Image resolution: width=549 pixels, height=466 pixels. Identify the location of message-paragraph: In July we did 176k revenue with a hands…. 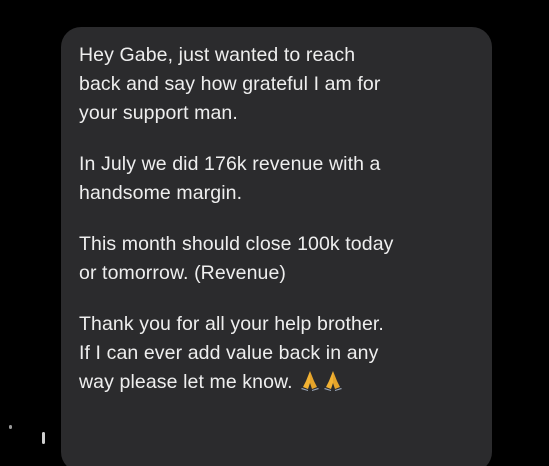
(276, 179).